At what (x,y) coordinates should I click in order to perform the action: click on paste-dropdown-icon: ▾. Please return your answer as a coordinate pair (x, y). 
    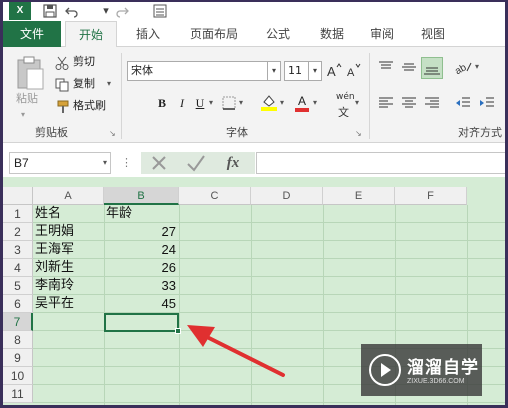
    Looking at the image, I should click on (23, 115).